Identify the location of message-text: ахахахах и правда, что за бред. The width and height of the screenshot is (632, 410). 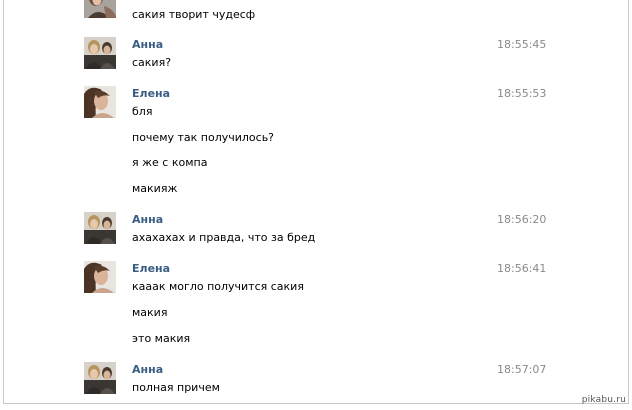
(224, 237).